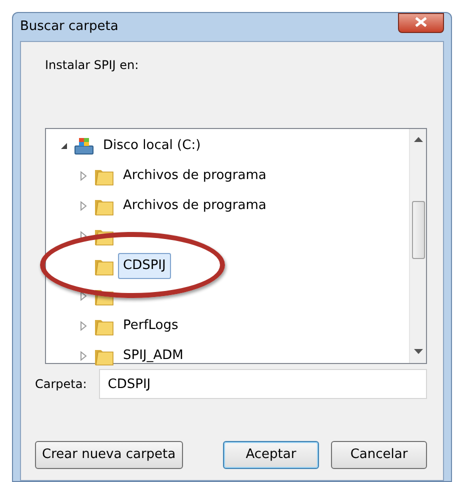 The height and width of the screenshot is (482, 456). Describe the element at coordinates (262, 384) in the screenshot. I see `folder-input-field: CDSPIJ` at that location.